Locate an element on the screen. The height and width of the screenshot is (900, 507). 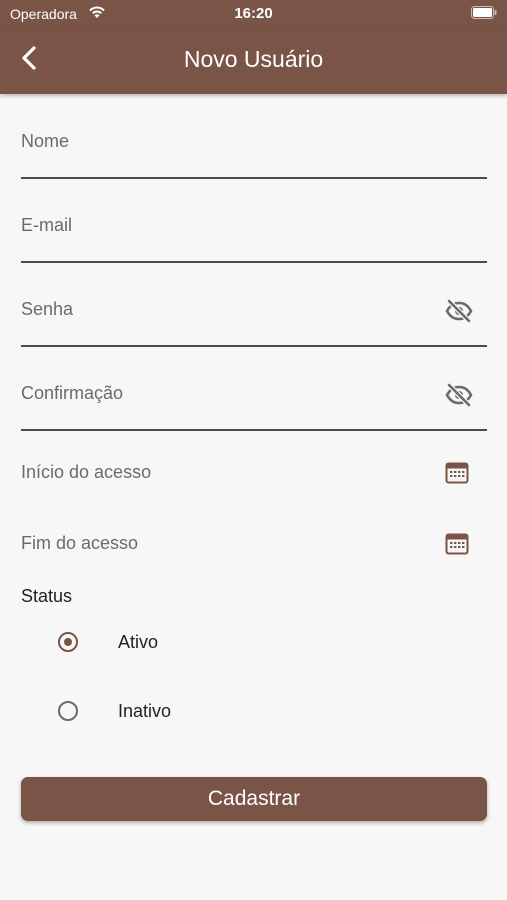
email-field-underline is located at coordinates (254, 262).